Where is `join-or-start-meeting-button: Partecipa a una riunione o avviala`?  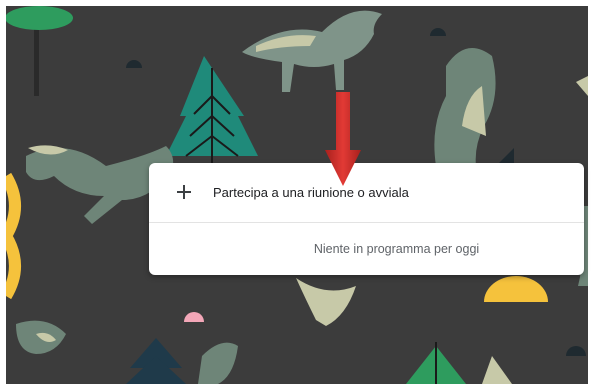
join-or-start-meeting-button: Partecipa a una riunione o avviala is located at coordinates (366, 192).